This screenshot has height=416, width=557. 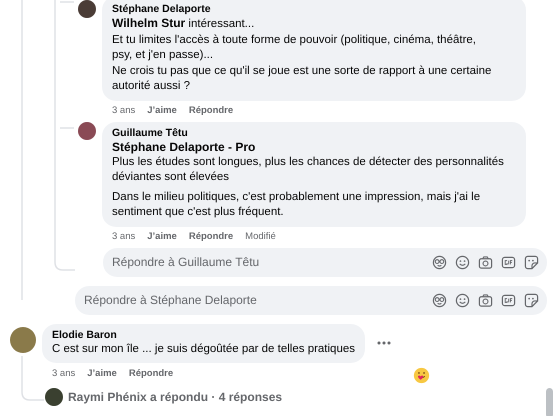 What do you see at coordinates (203, 335) in the screenshot?
I see `author-name: Elodie Baron` at bounding box center [203, 335].